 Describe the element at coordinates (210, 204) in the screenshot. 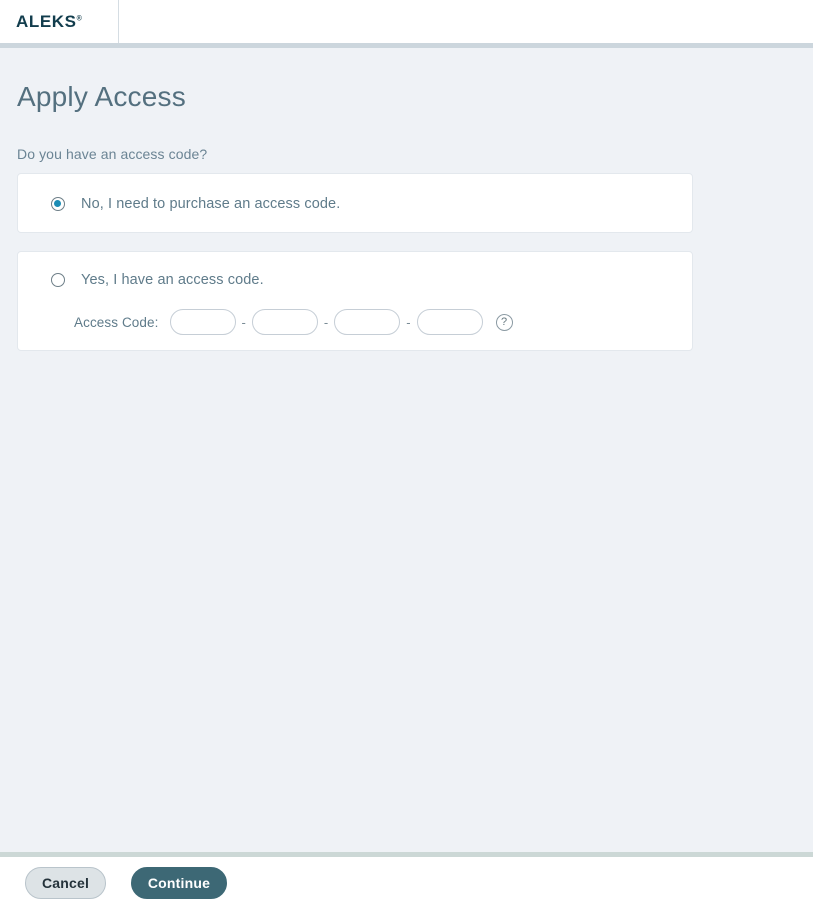

I see `radio-label-no-access-code: No, I need to purchase an access code.` at that location.